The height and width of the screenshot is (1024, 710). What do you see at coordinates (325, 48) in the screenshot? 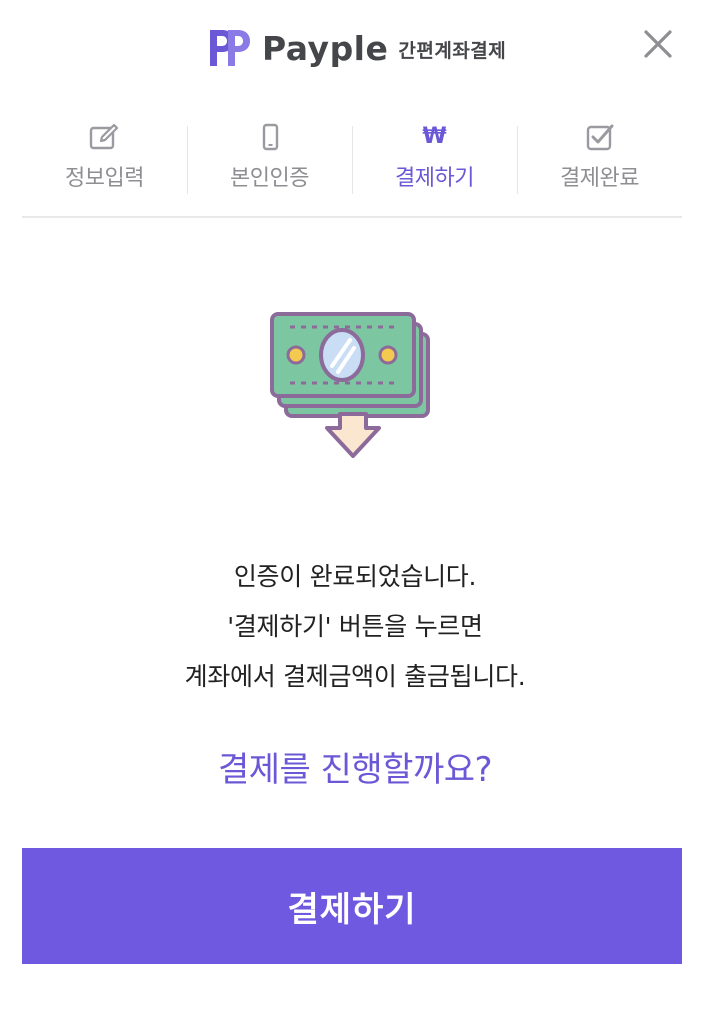
I see `brand-name: Payple` at bounding box center [325, 48].